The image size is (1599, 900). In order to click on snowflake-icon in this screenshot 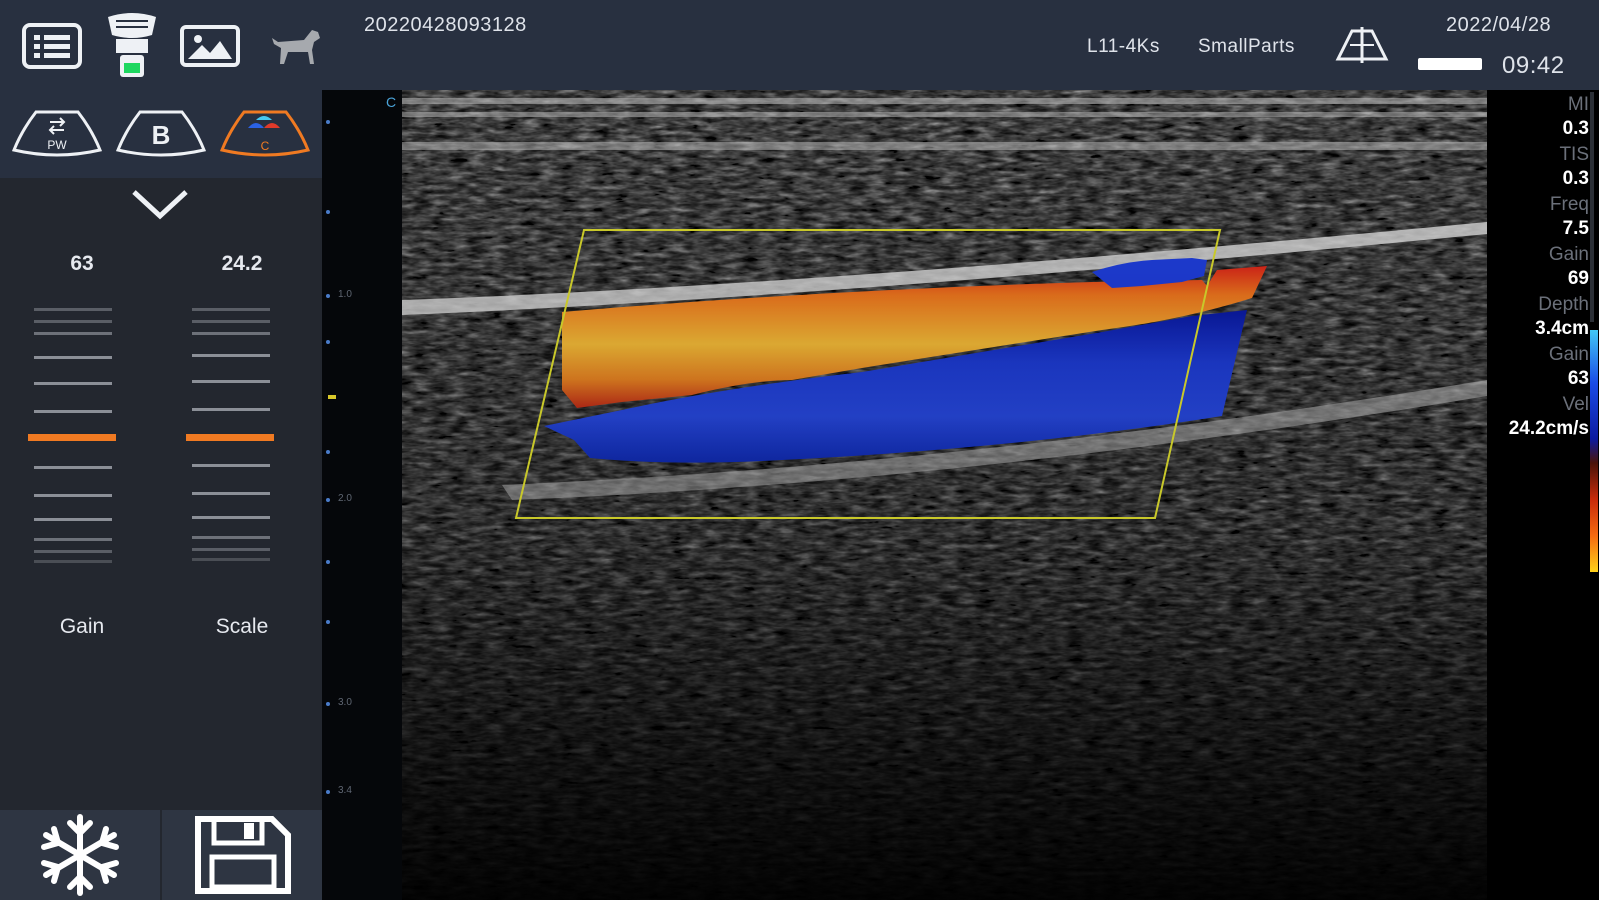, I will do `click(80, 855)`.